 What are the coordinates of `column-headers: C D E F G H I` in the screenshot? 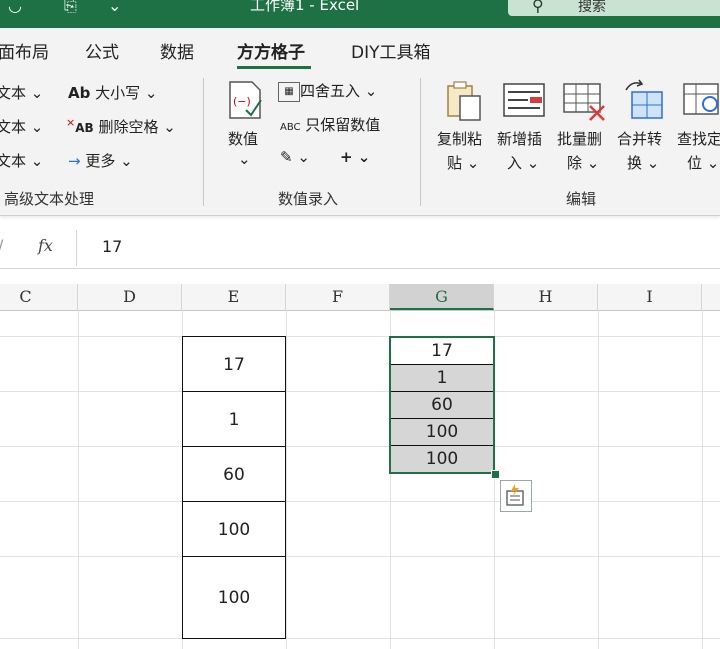 It's located at (360, 297).